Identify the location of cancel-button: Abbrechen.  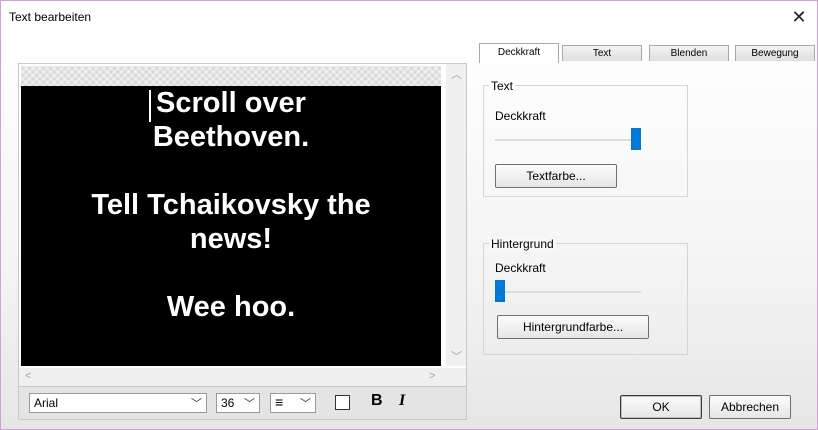
(750, 407).